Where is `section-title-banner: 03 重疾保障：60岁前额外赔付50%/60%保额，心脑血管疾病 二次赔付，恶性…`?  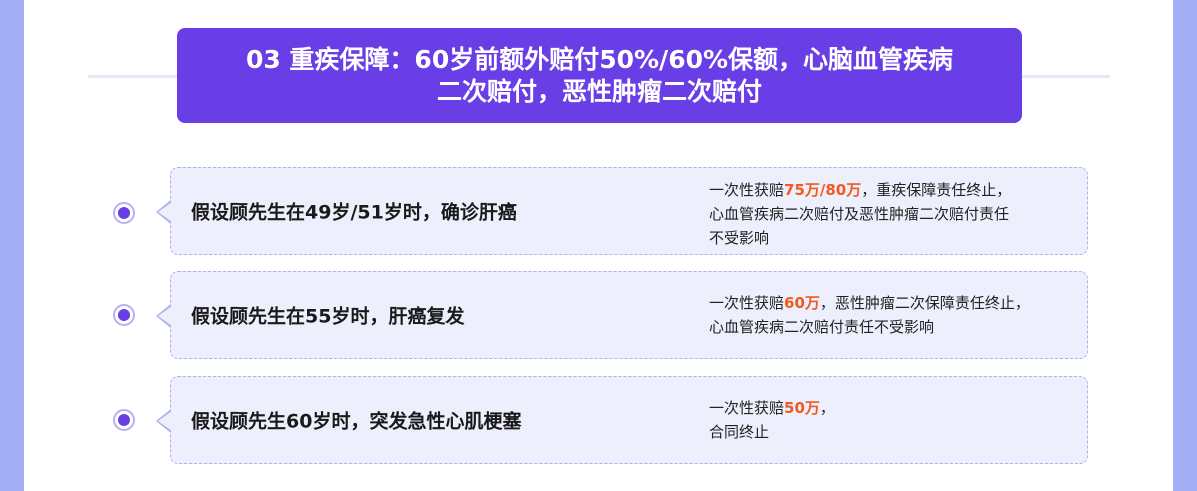
section-title-banner: 03 重疾保障：60岁前额外赔付50%/60%保额，心脑血管疾病 二次赔付，恶性… is located at coordinates (599, 75).